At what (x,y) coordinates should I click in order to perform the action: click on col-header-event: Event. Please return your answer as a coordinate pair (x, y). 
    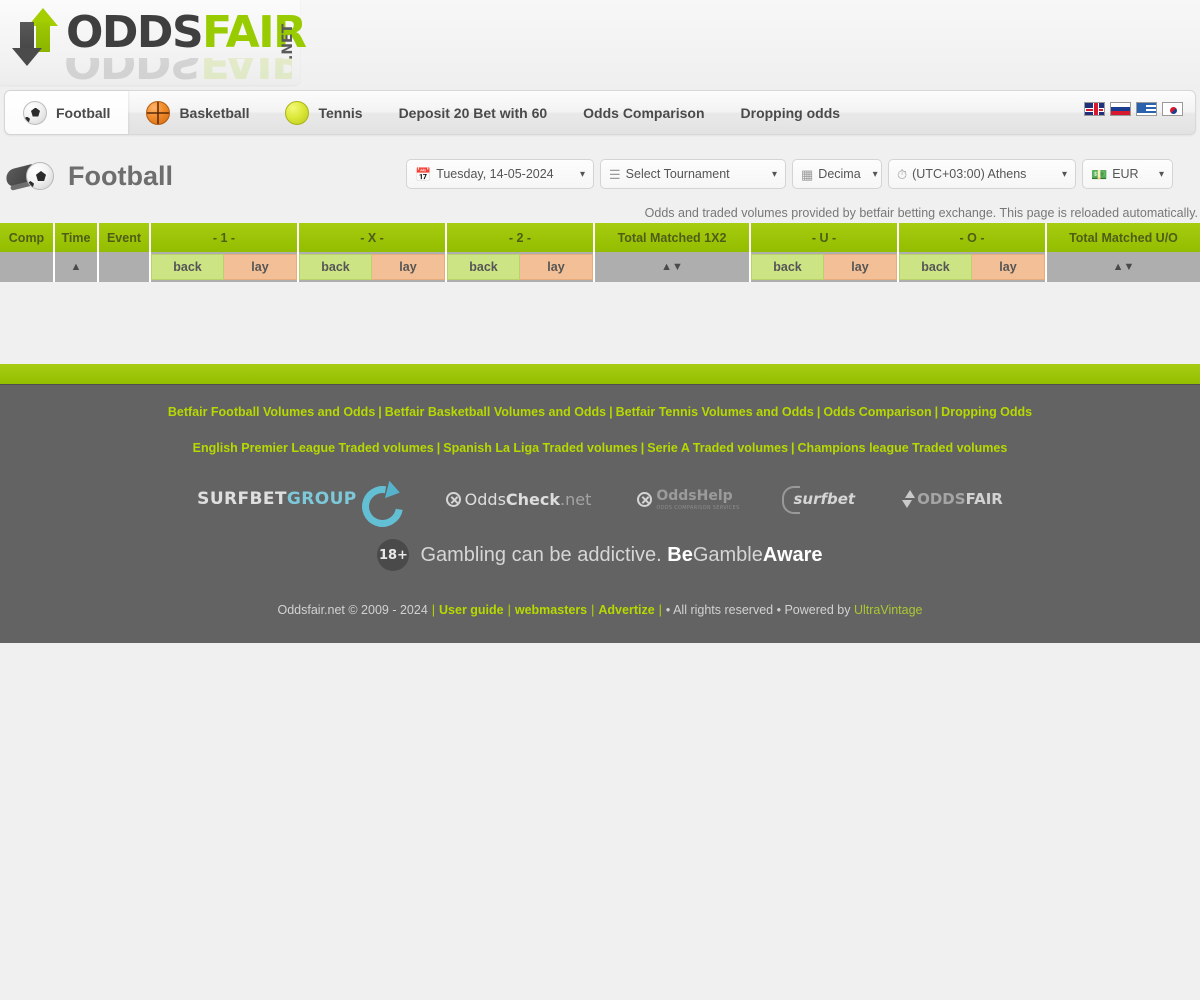
    Looking at the image, I should click on (124, 237).